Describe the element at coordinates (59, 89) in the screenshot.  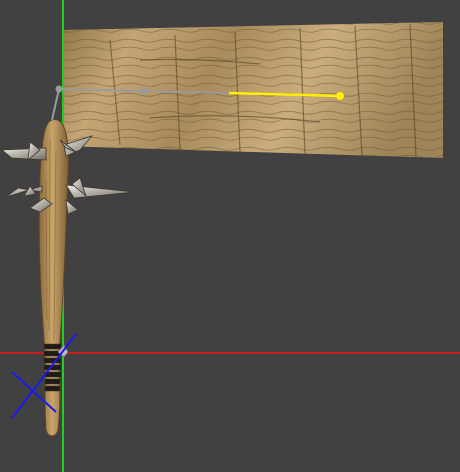
I see `bone-joint-root` at that location.